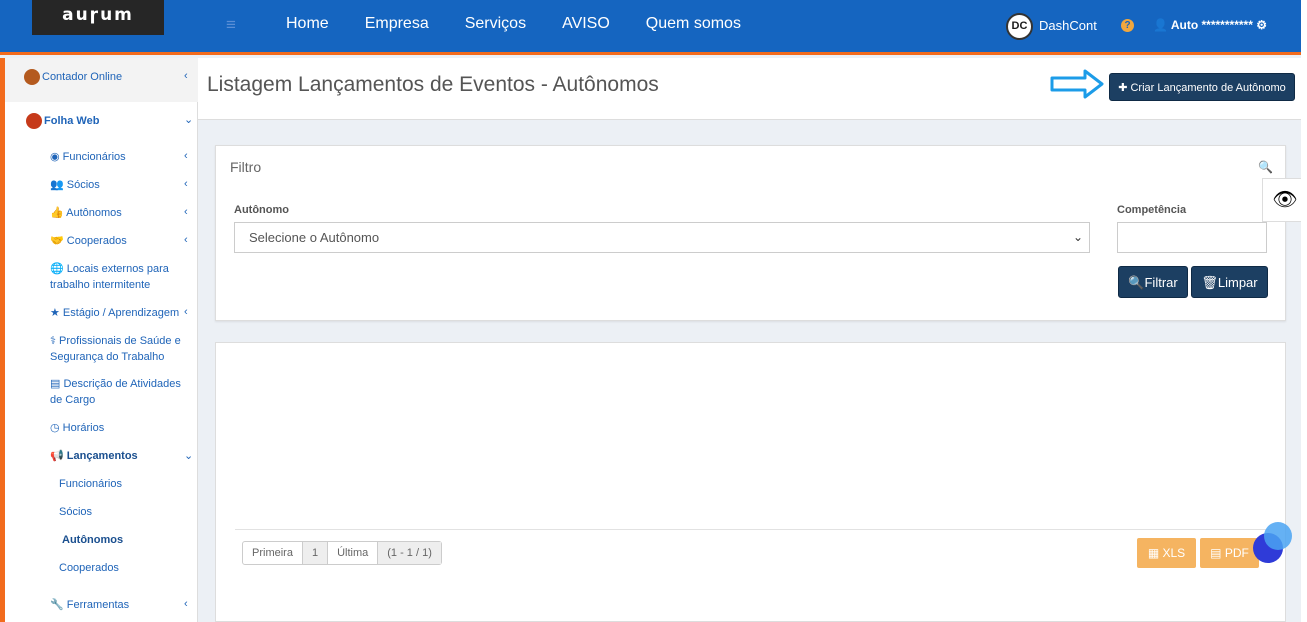 This screenshot has width=1307, height=622. I want to click on pager-first: Primeira, so click(273, 553).